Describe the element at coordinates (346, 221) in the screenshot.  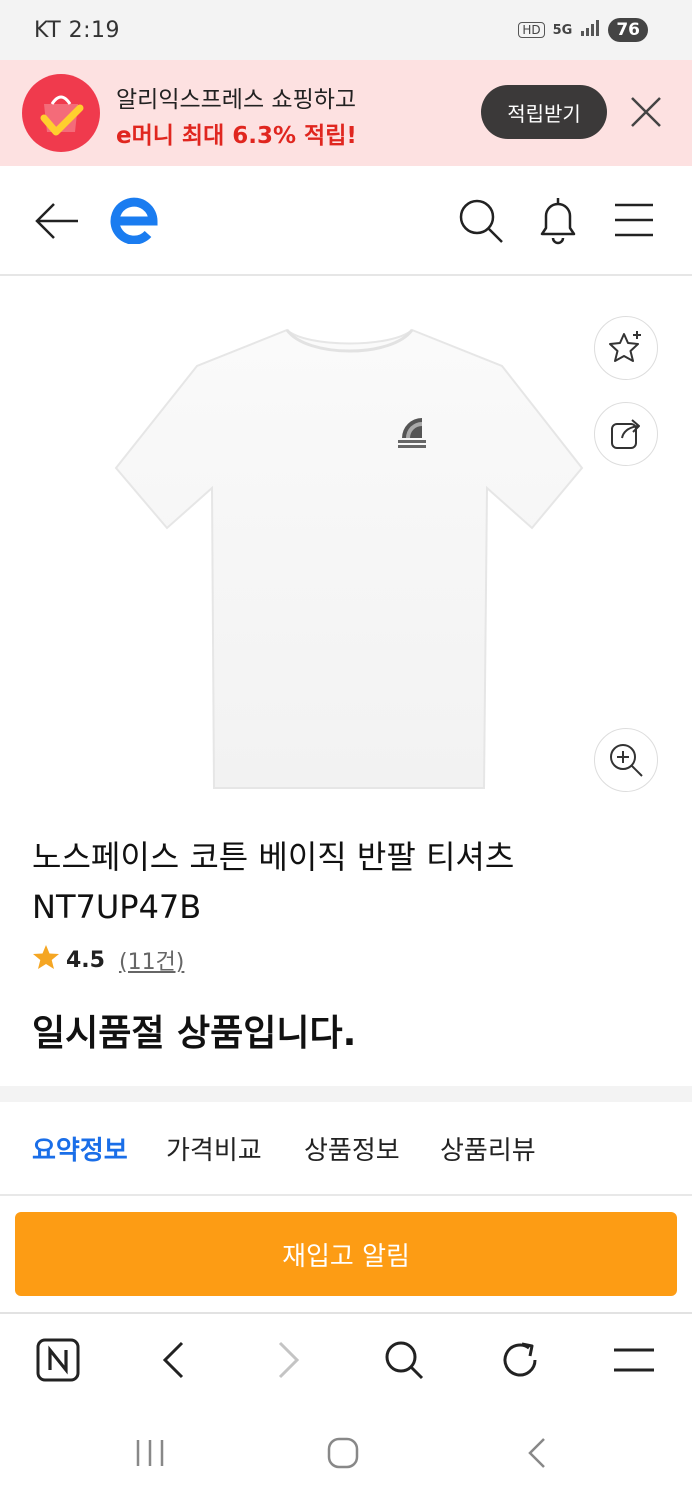
I see `app-header` at that location.